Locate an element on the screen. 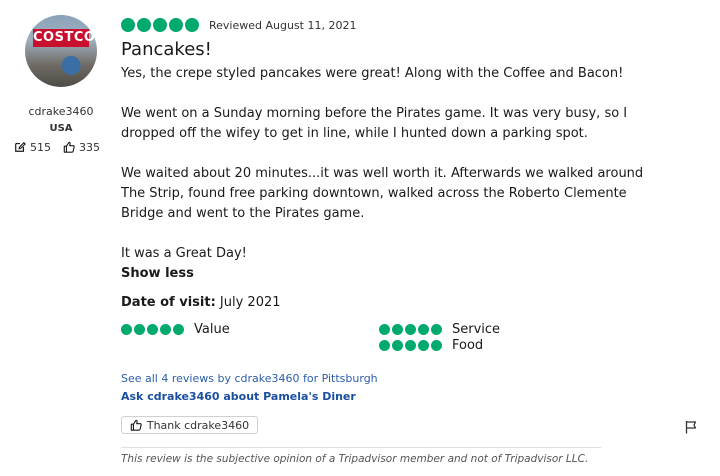 This screenshot has height=476, width=720. contributions-count: 515 is located at coordinates (40, 147).